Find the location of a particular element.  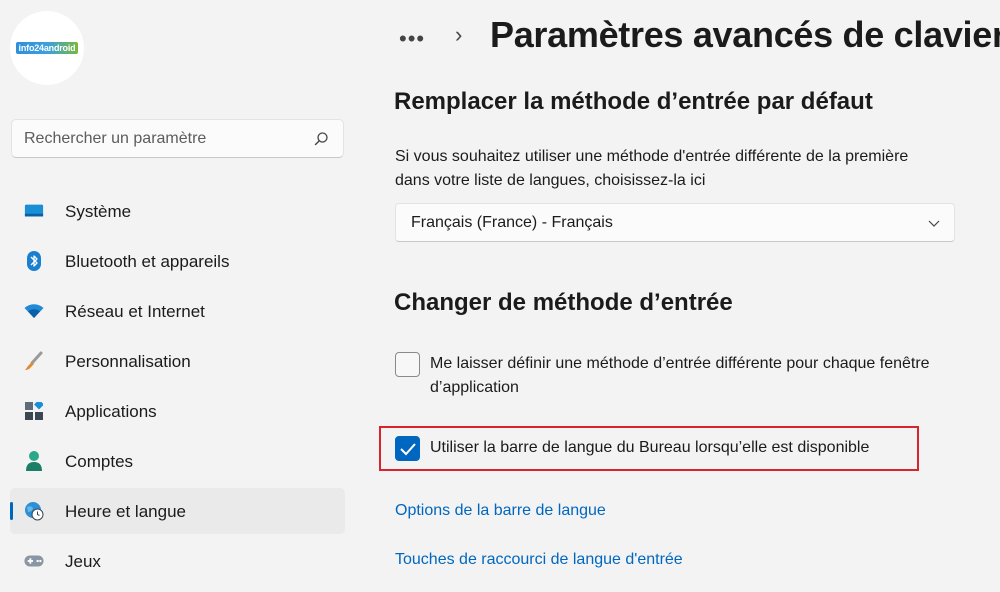

sidebar-item-label: Réseau et Internet is located at coordinates (135, 311).